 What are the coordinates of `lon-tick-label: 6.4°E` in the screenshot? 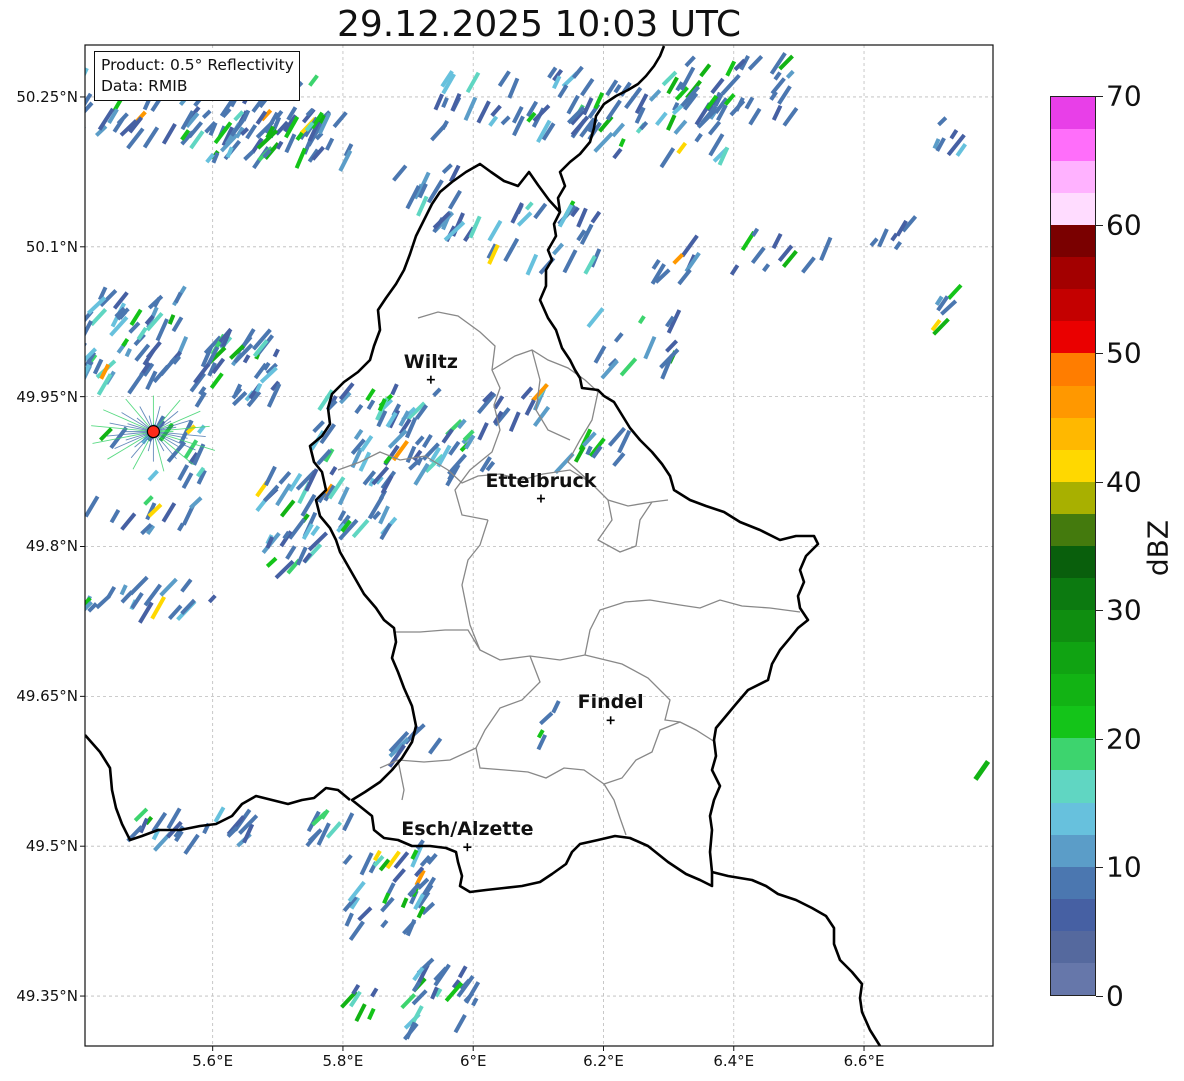 It's located at (734, 1061).